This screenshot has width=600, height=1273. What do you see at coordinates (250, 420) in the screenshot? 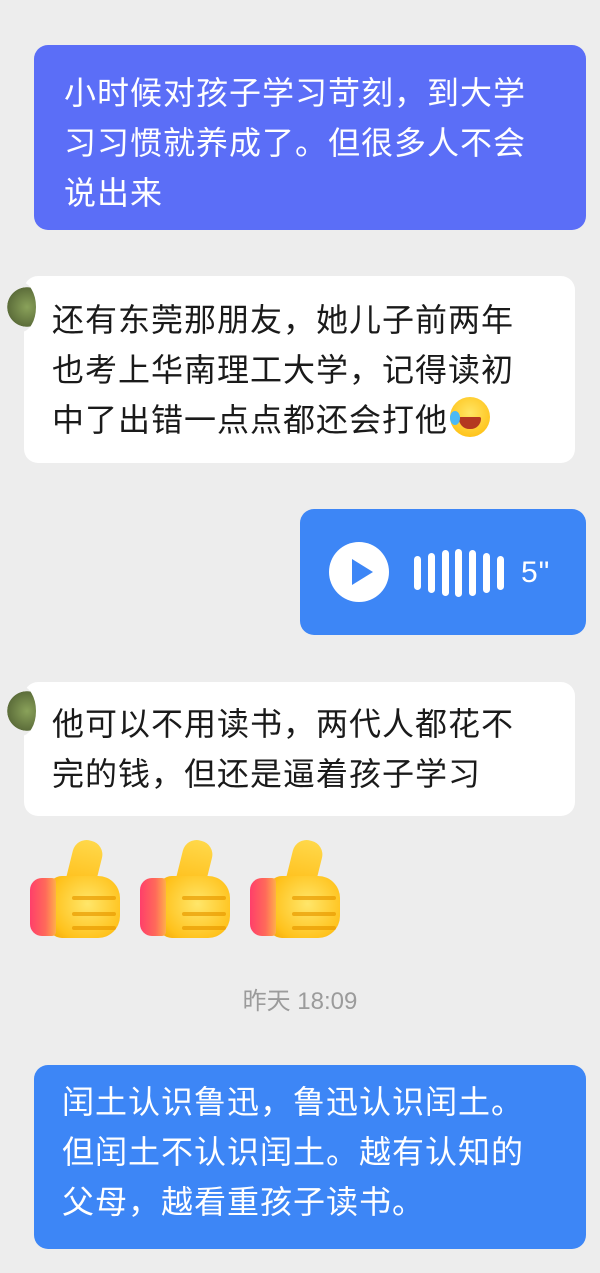
I see `message-line-text: 中了出错一点点都还会打他` at bounding box center [250, 420].